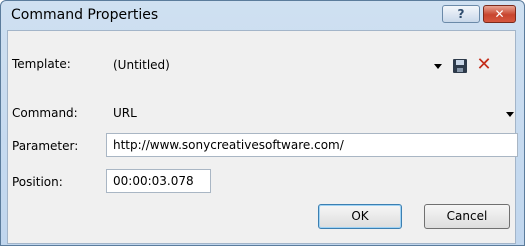 The image size is (525, 246). Describe the element at coordinates (461, 14) in the screenshot. I see `help-button: ?` at that location.